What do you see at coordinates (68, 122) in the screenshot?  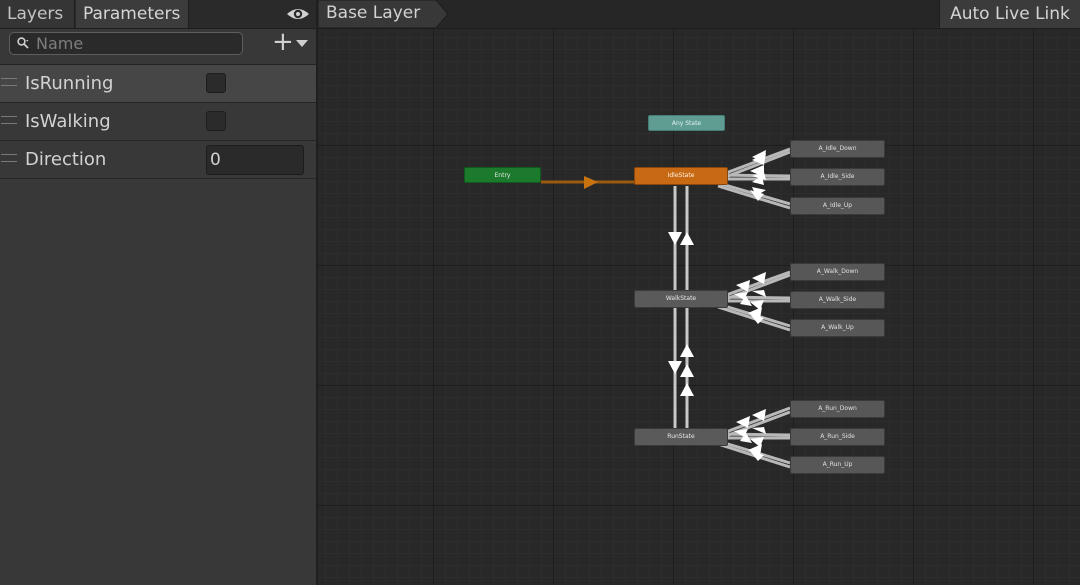 I see `parameter-name: IsWalking` at bounding box center [68, 122].